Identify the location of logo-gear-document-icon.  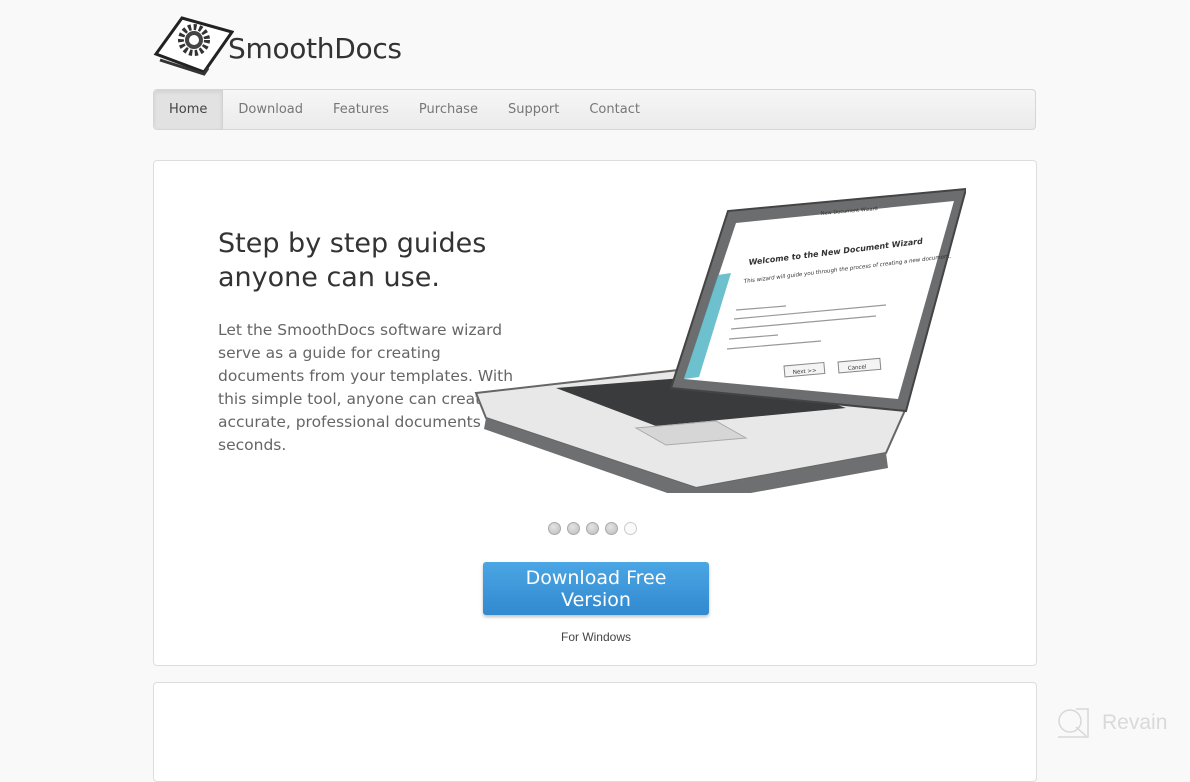
(193, 46).